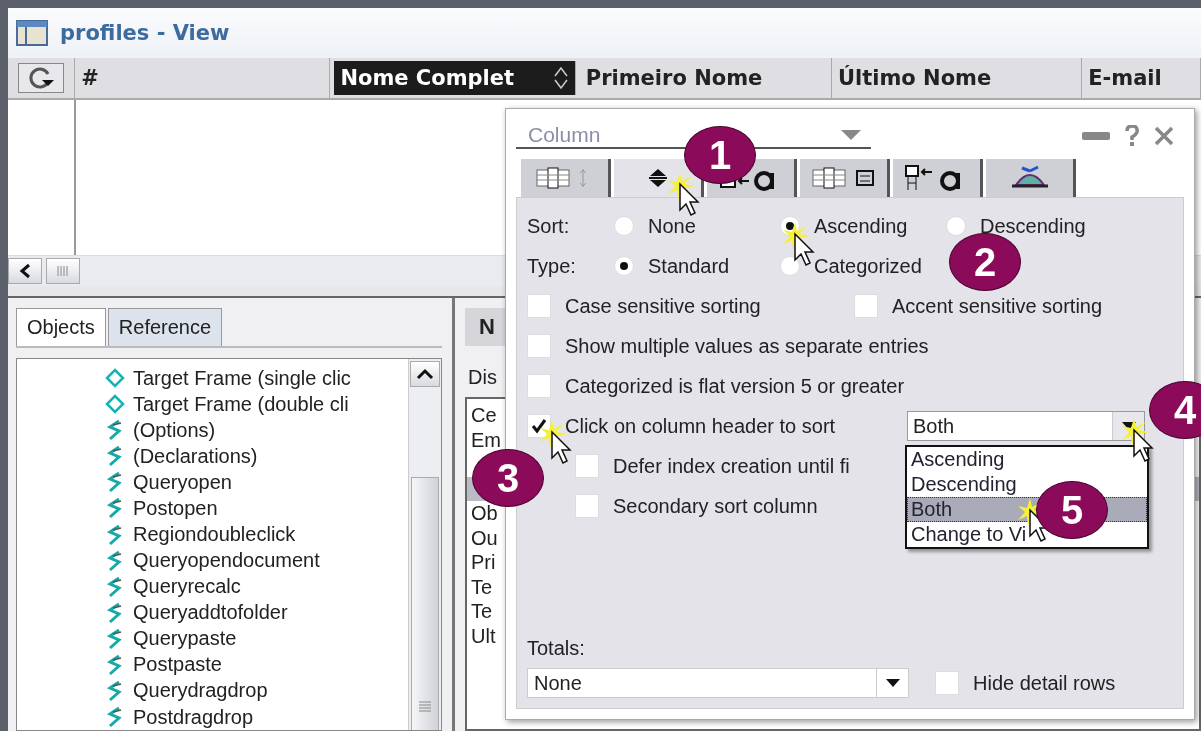 The image size is (1201, 731). What do you see at coordinates (1132, 136) in the screenshot?
I see `help-icon` at bounding box center [1132, 136].